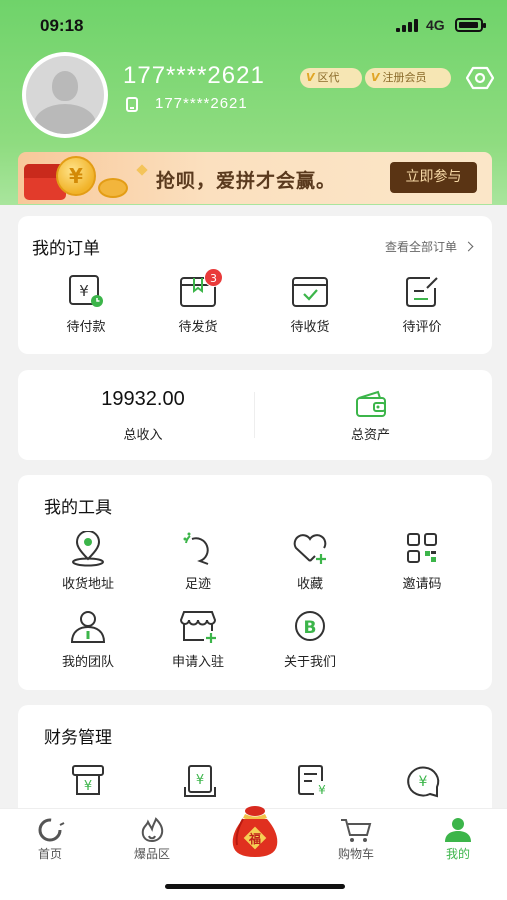 The width and height of the screenshot is (507, 900). What do you see at coordinates (51, 830) in the screenshot?
I see `home-icon` at bounding box center [51, 830].